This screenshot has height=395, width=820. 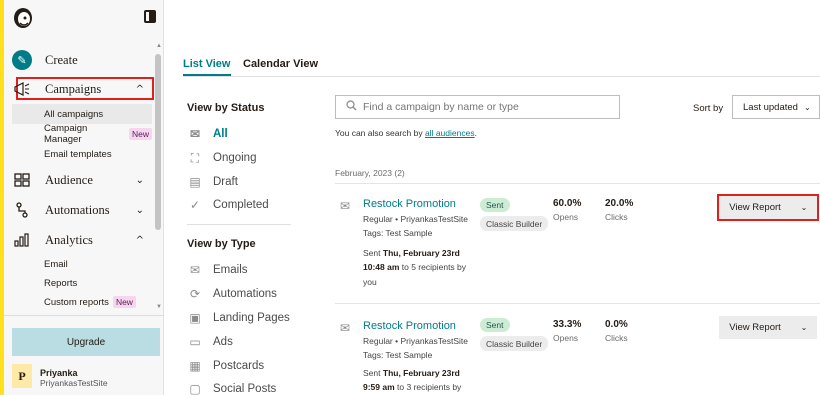 I want to click on sub-item-label: Email templates, so click(x=78, y=154).